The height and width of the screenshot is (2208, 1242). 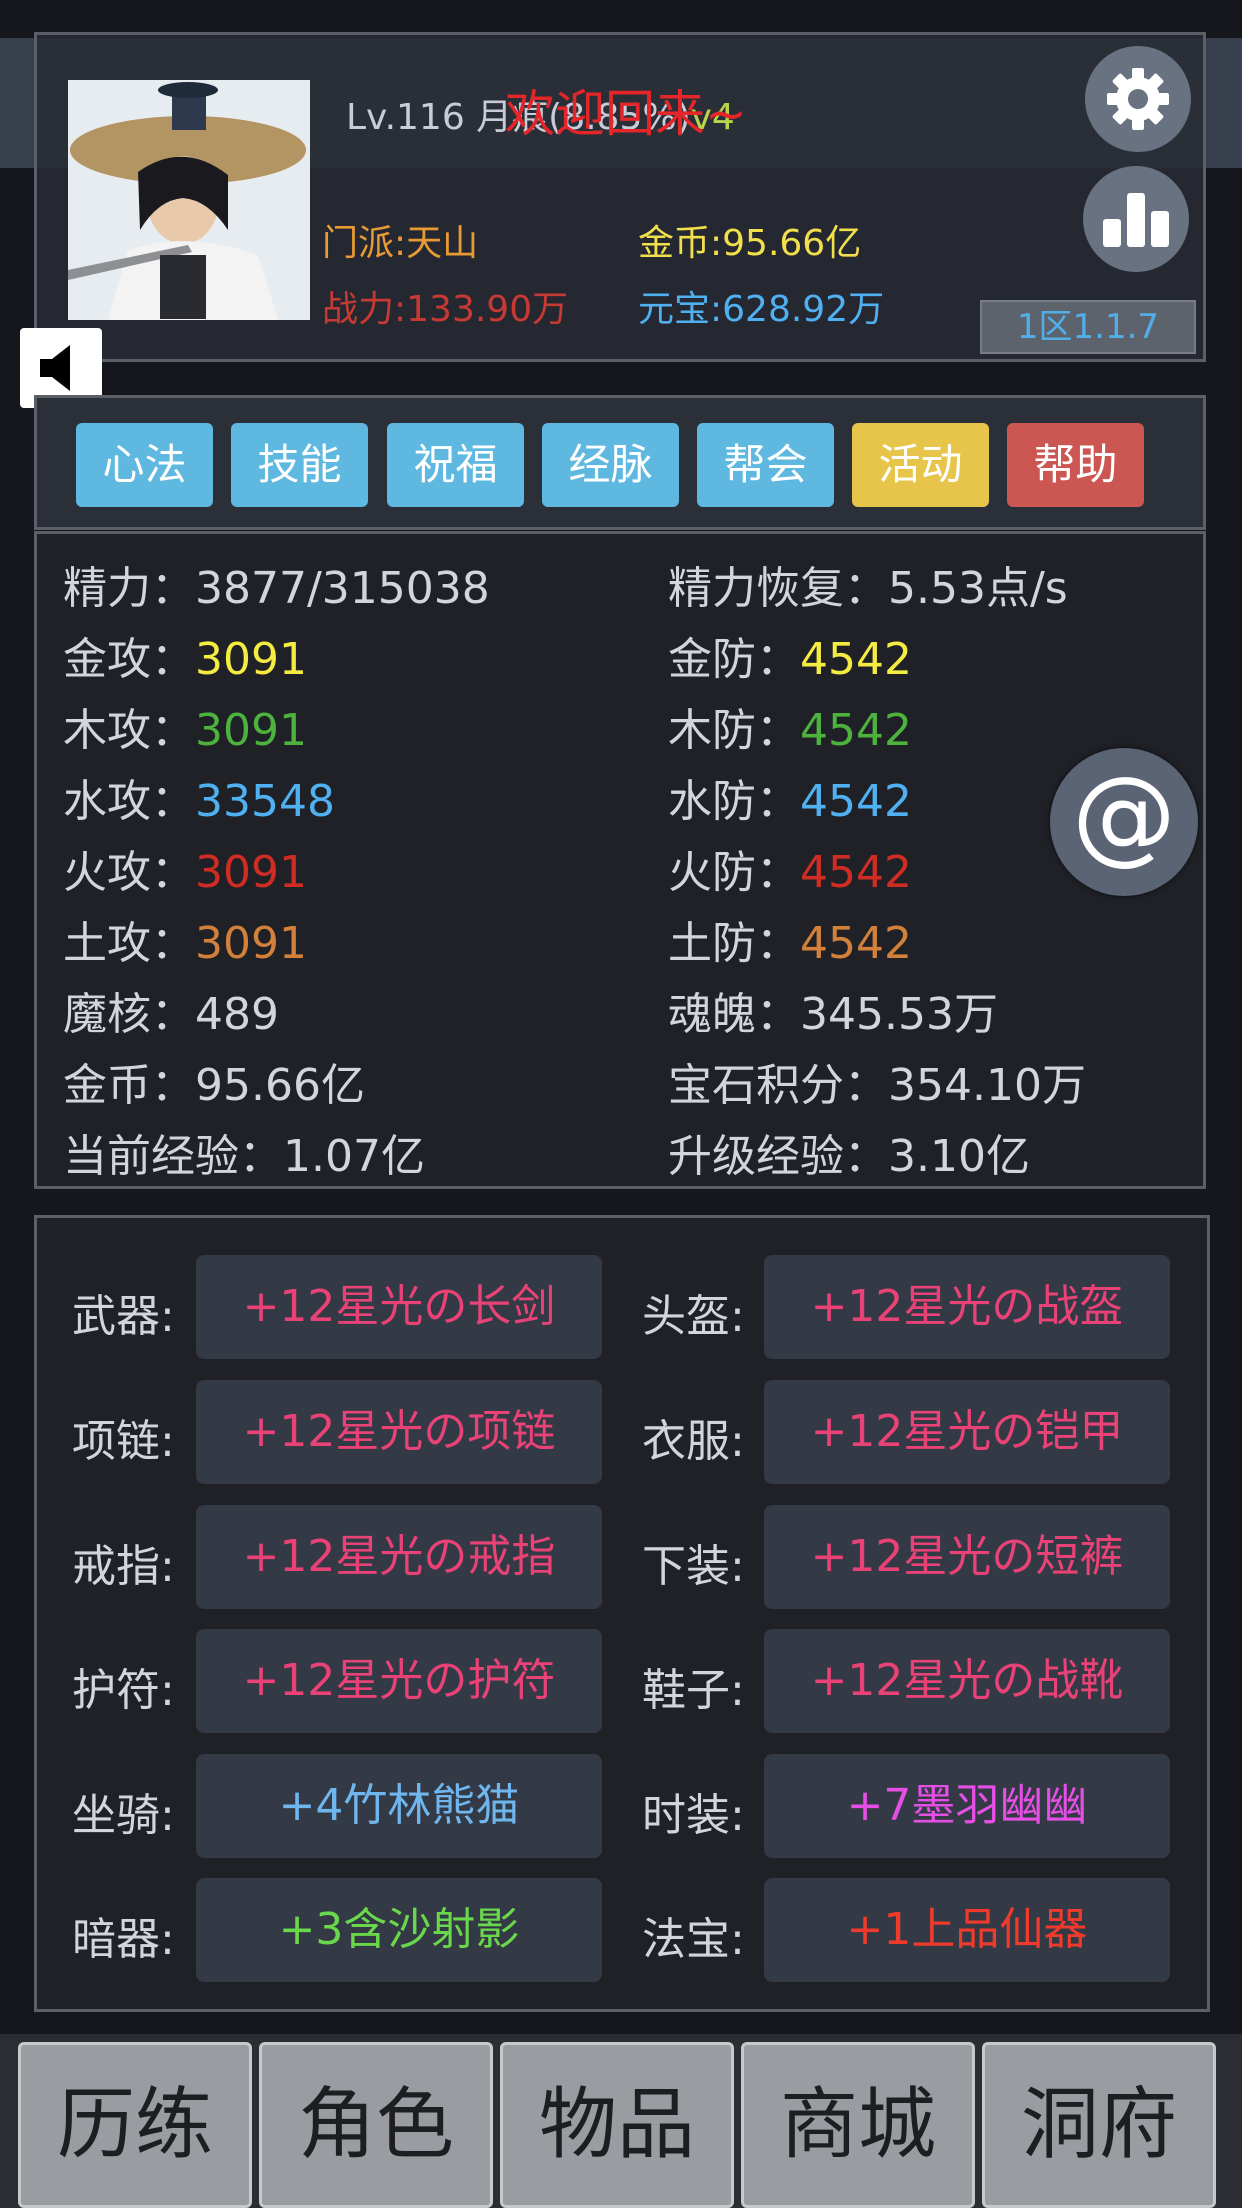 I want to click on equip-slot-pants: +12星光の短裤, so click(x=967, y=1557).